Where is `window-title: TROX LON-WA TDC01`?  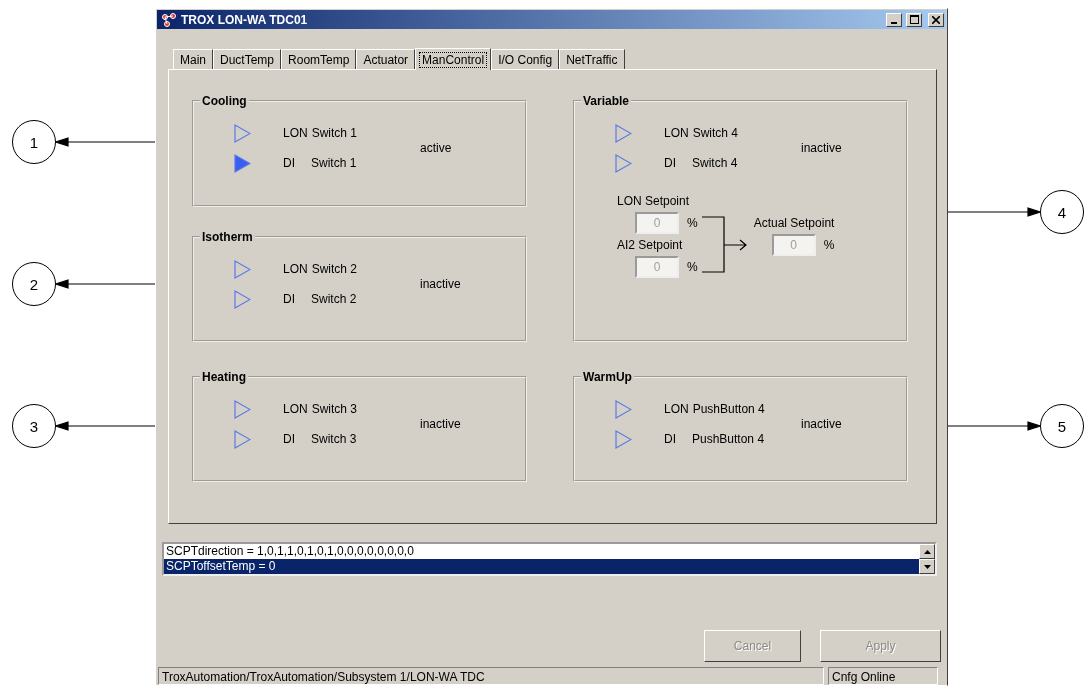
window-title: TROX LON-WA TDC01 is located at coordinates (245, 19).